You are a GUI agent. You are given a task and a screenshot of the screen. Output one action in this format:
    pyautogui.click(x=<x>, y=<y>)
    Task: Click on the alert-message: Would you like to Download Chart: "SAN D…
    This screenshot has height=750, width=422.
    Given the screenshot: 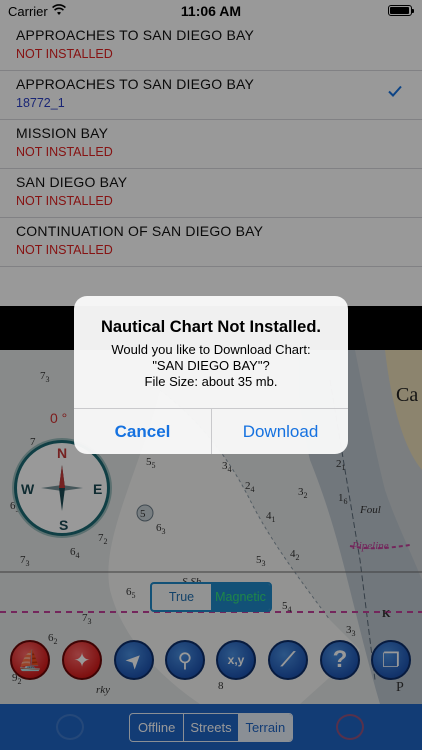 What is the action you would take?
    pyautogui.click(x=211, y=365)
    